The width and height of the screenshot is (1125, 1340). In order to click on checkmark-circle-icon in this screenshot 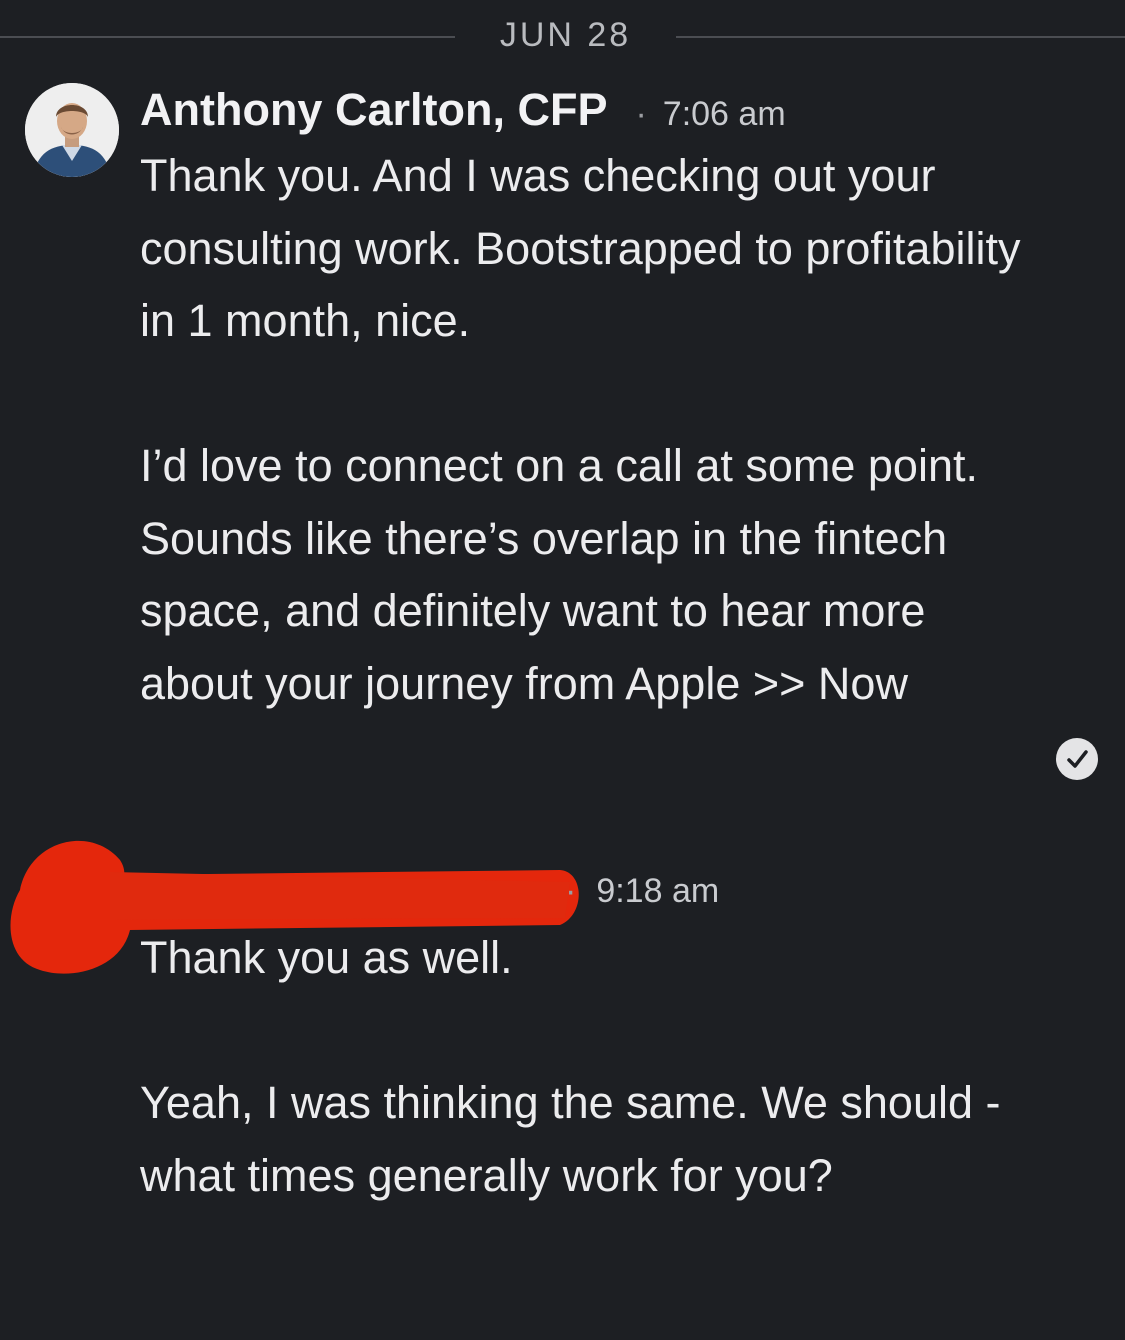, I will do `click(1077, 759)`.